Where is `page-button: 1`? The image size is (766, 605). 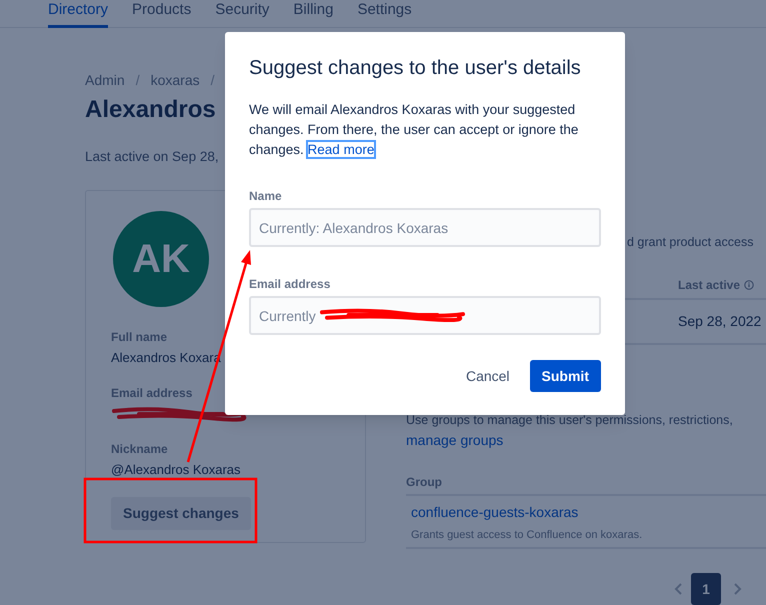 page-button: 1 is located at coordinates (706, 589).